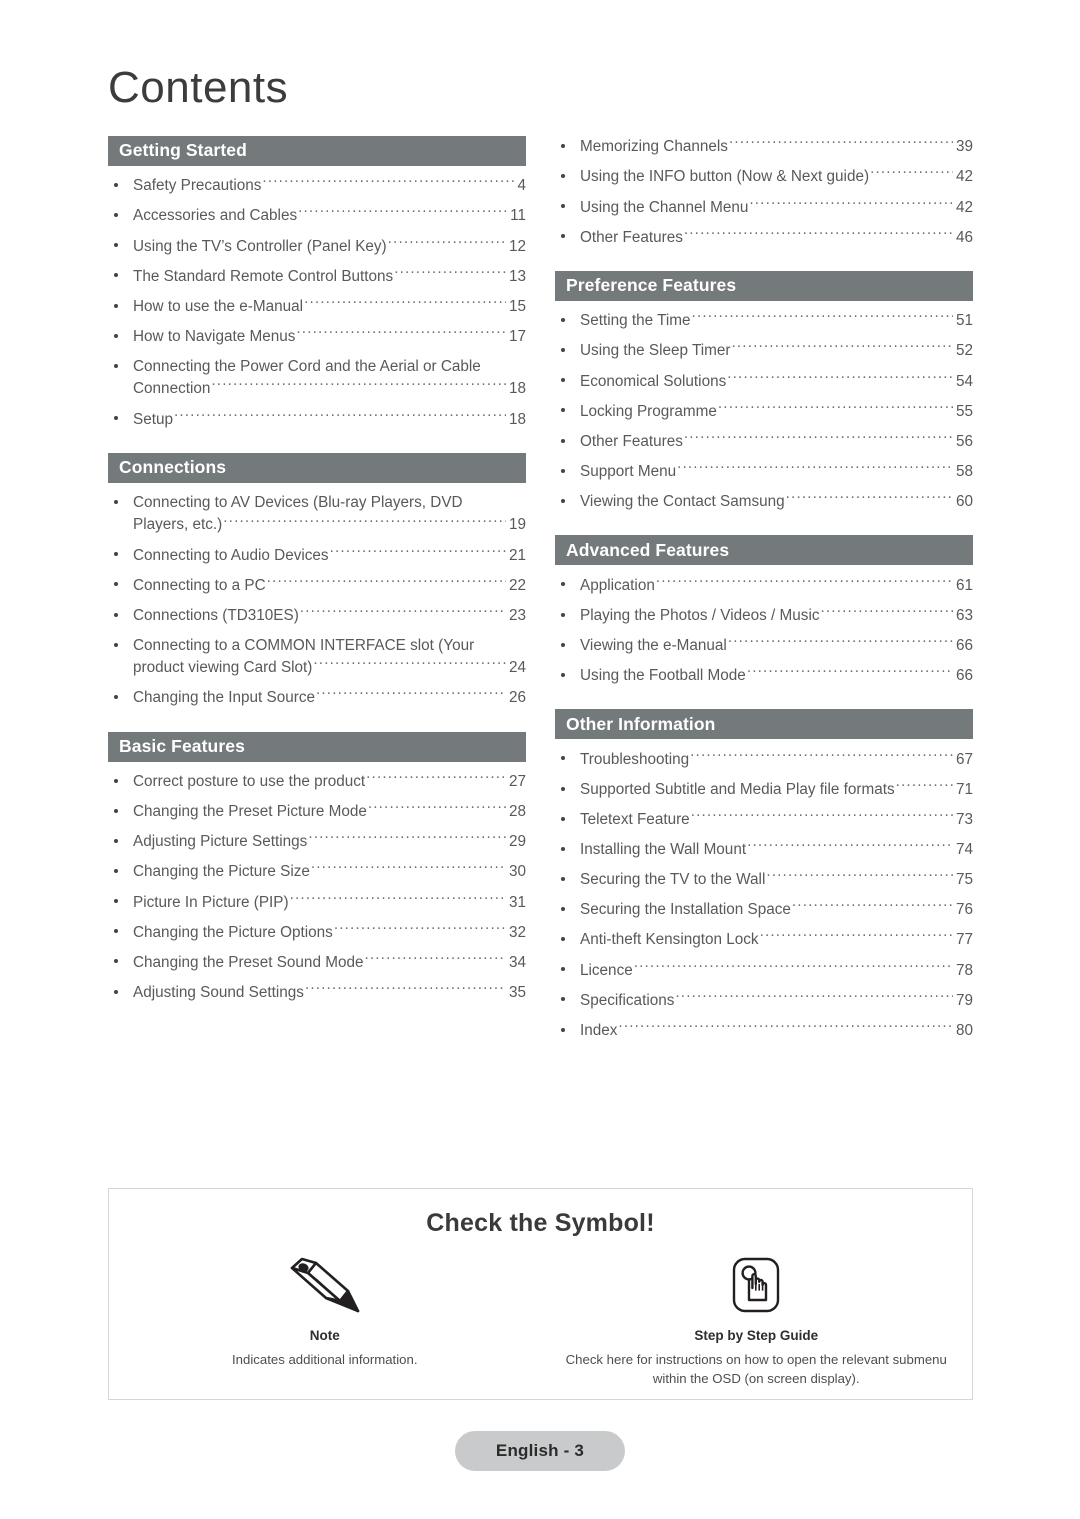  I want to click on toc-entry-row: Teletext Feature 73, so click(776, 820).